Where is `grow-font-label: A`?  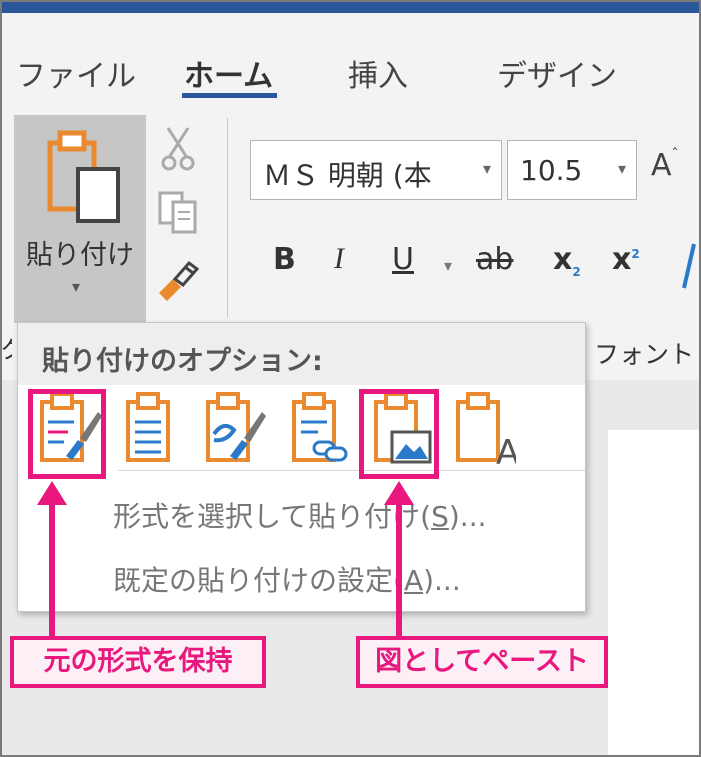
grow-font-label: A is located at coordinates (661, 165).